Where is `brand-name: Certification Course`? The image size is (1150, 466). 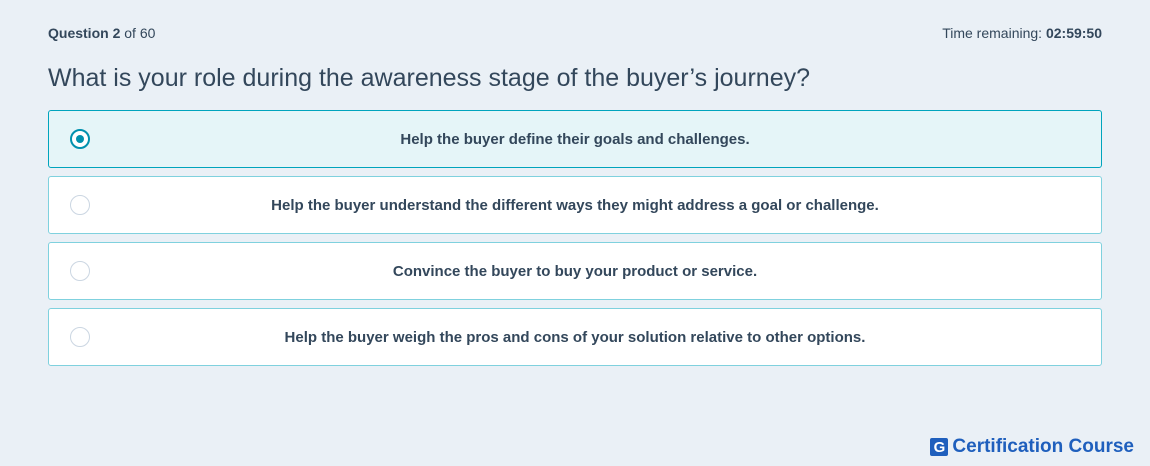
brand-name: Certification Course is located at coordinates (1043, 446).